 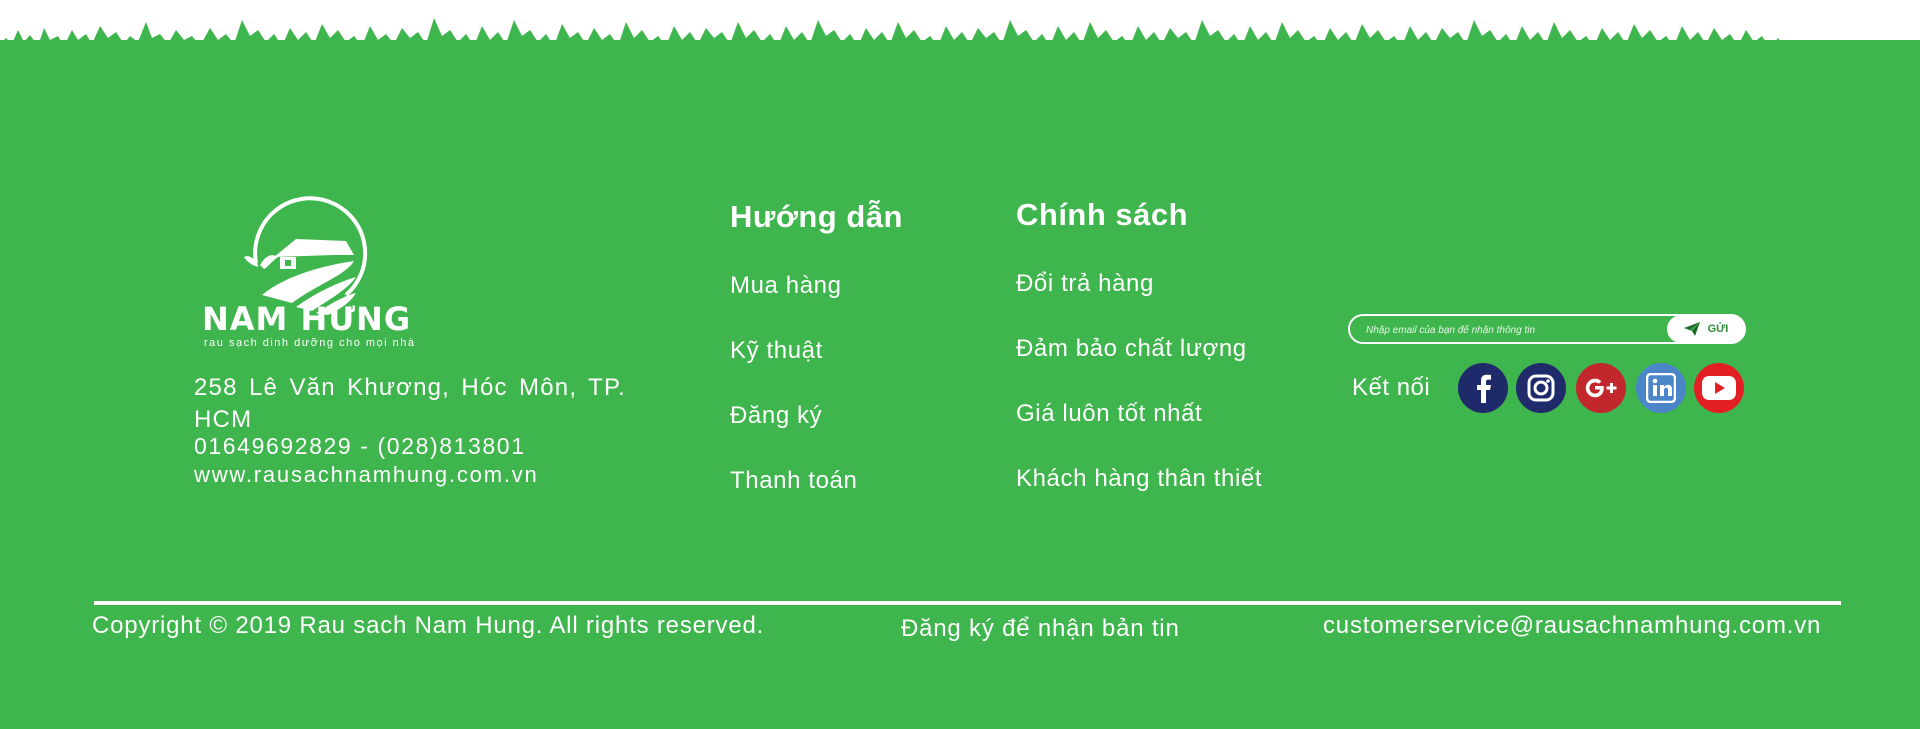 I want to click on guide-link-buy: Mua hàng, so click(x=786, y=286).